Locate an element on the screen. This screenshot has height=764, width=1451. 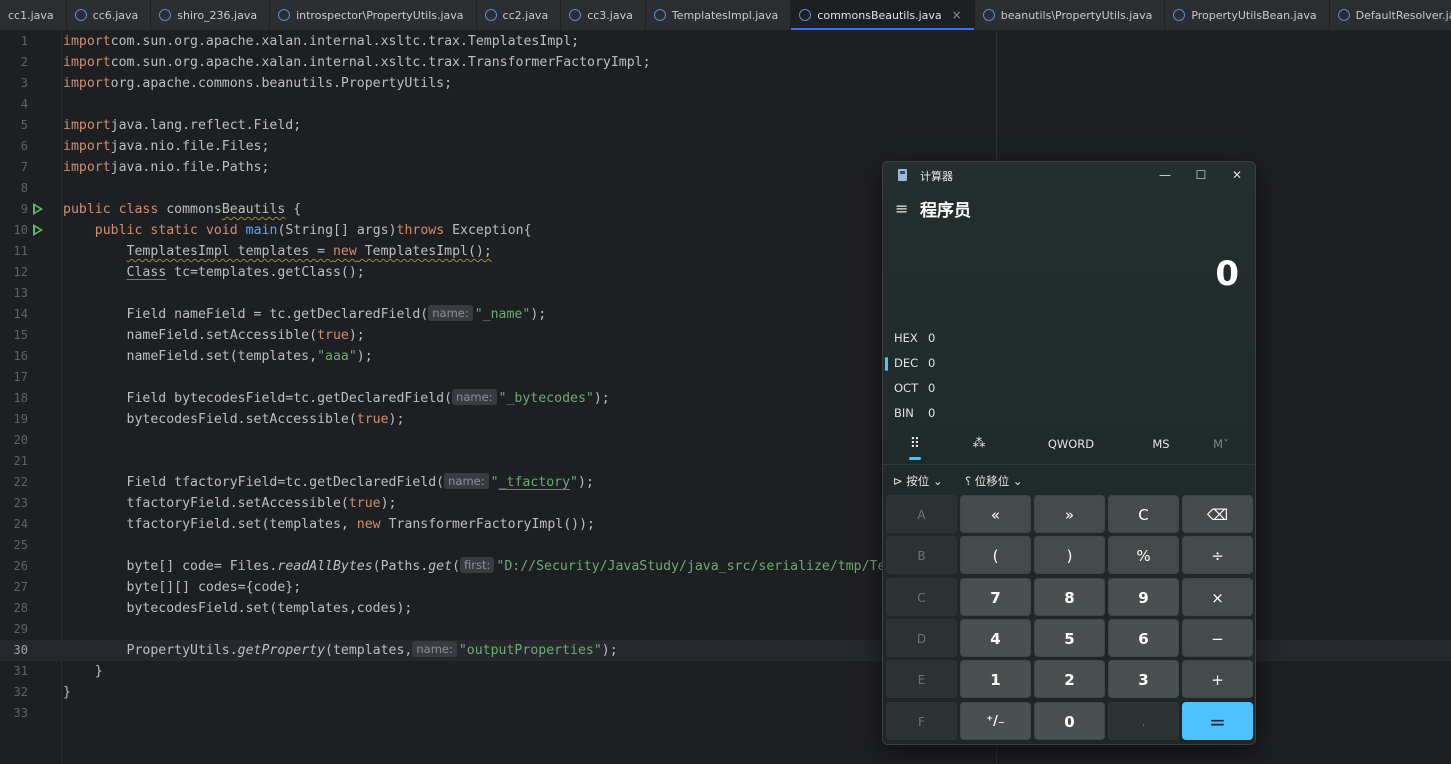
calculator-keypad: A «» C ⌫ B()% ÷ C 7 8 9 × D 4 5 6− E 1 2 3 + F ⁺/₋ 0. = is located at coordinates (1070, 619).